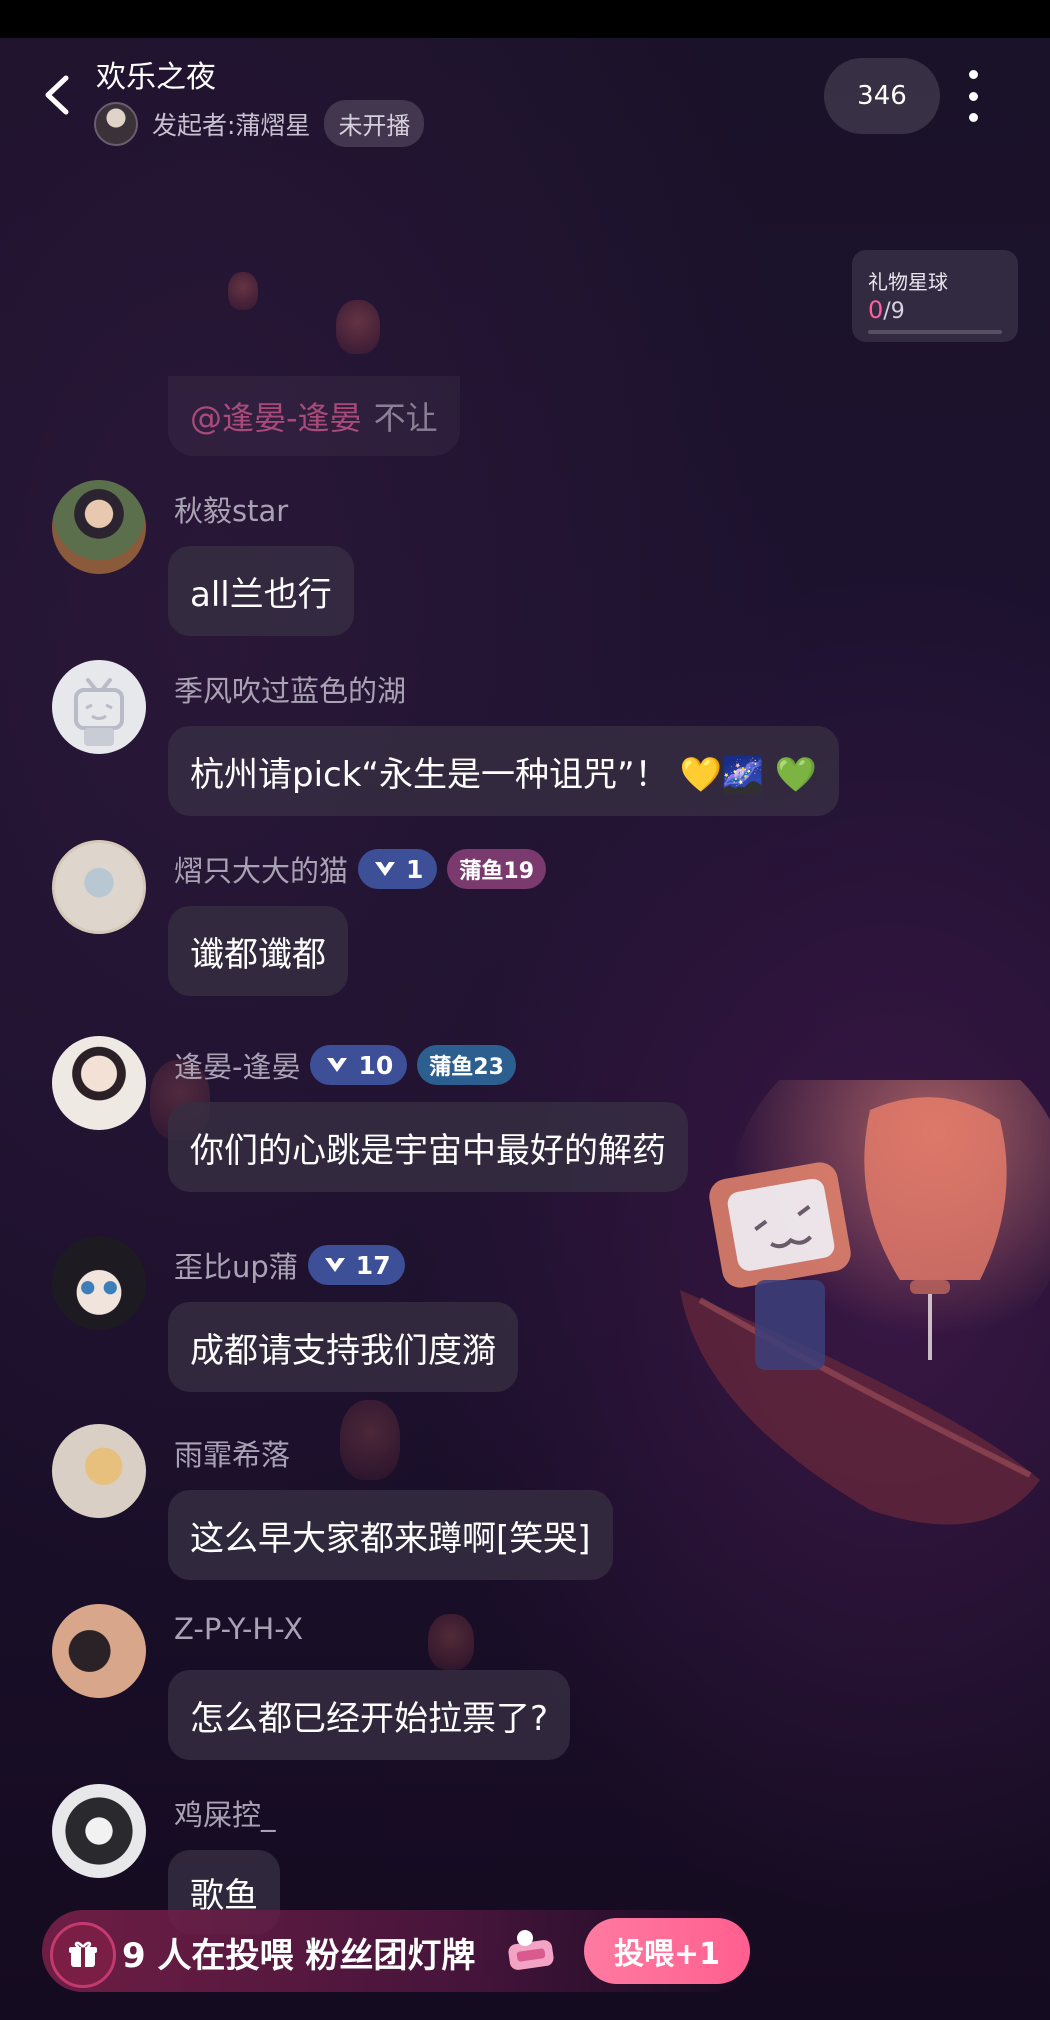 This screenshot has height=2020, width=1050. I want to click on message-bubble-partial: @逢晏-逢晏 不让, so click(314, 416).